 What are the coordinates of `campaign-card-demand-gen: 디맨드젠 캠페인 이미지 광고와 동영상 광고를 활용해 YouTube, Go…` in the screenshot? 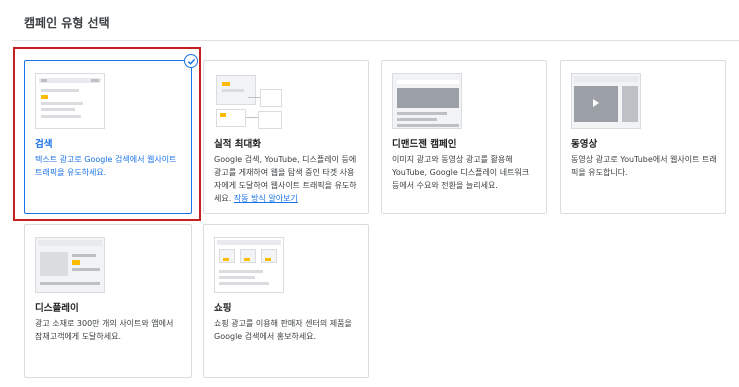 It's located at (464, 137).